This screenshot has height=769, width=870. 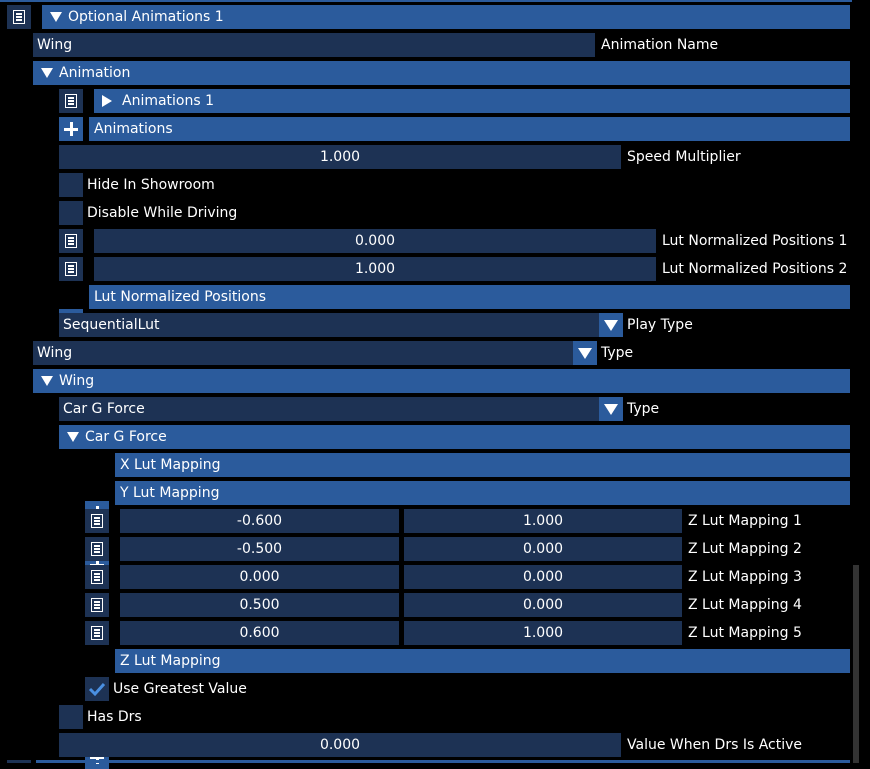 I want to click on z-lut-a-input: 0.500, so click(x=259, y=605).